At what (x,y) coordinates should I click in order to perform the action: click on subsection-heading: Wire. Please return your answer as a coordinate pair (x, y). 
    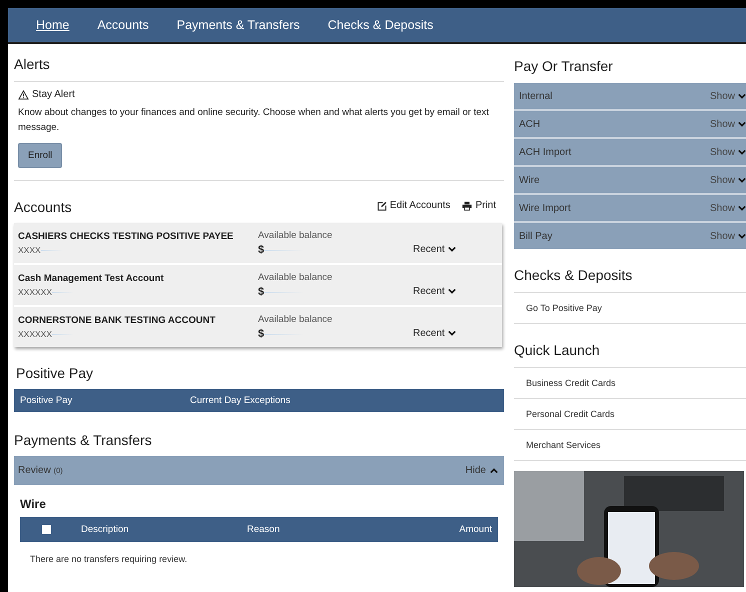
    Looking at the image, I should click on (33, 504).